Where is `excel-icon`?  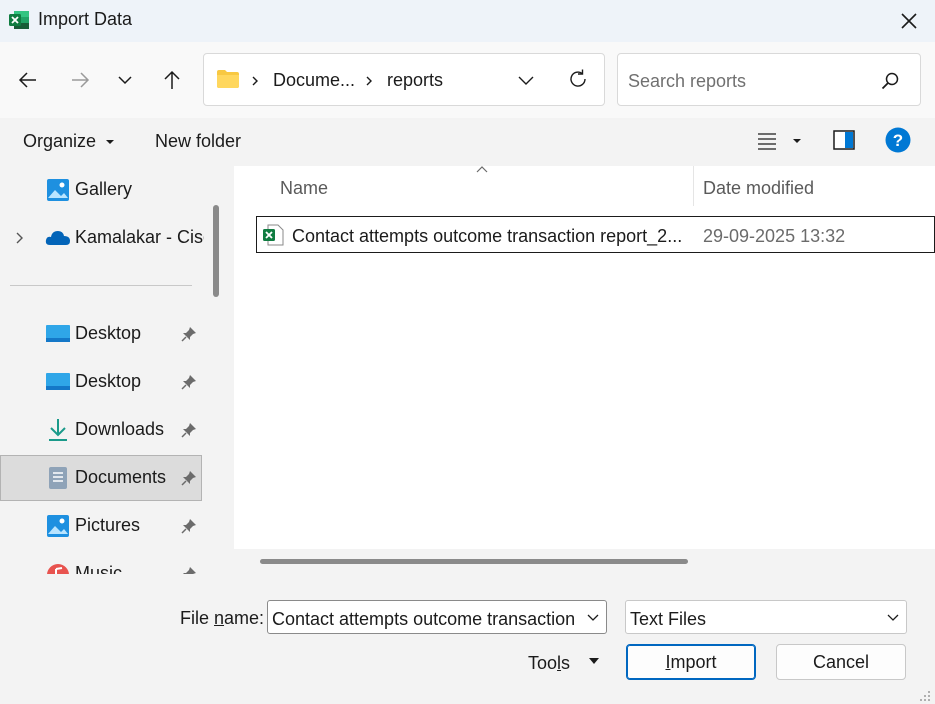 excel-icon is located at coordinates (19, 20).